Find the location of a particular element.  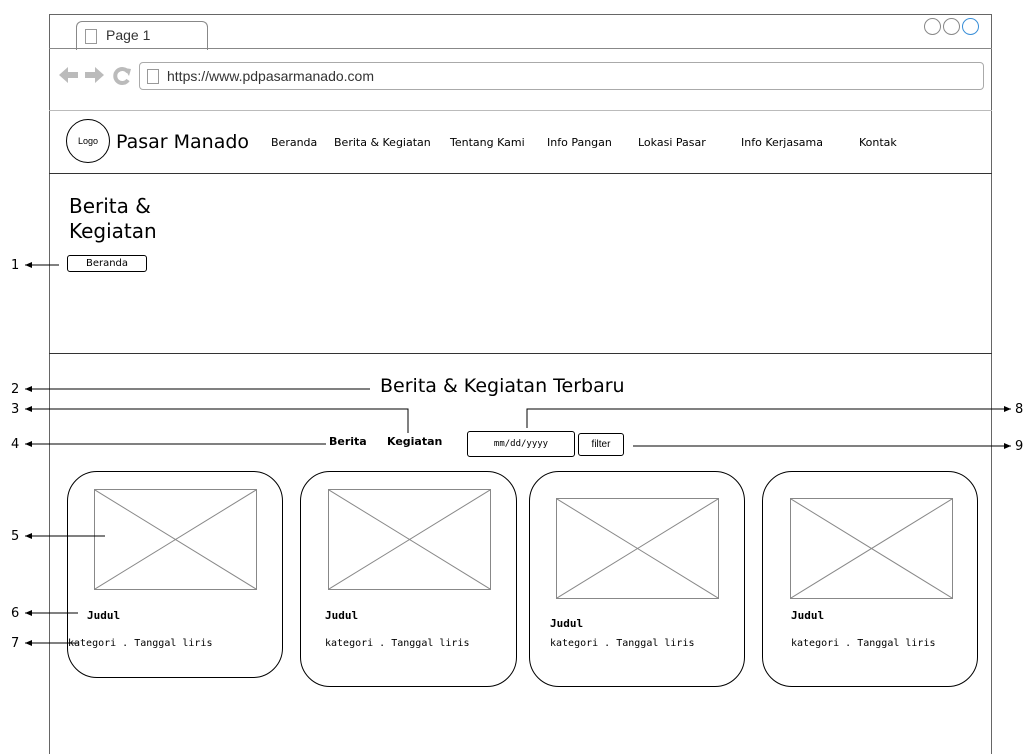

annotation-number-3: 3 is located at coordinates (15, 409).